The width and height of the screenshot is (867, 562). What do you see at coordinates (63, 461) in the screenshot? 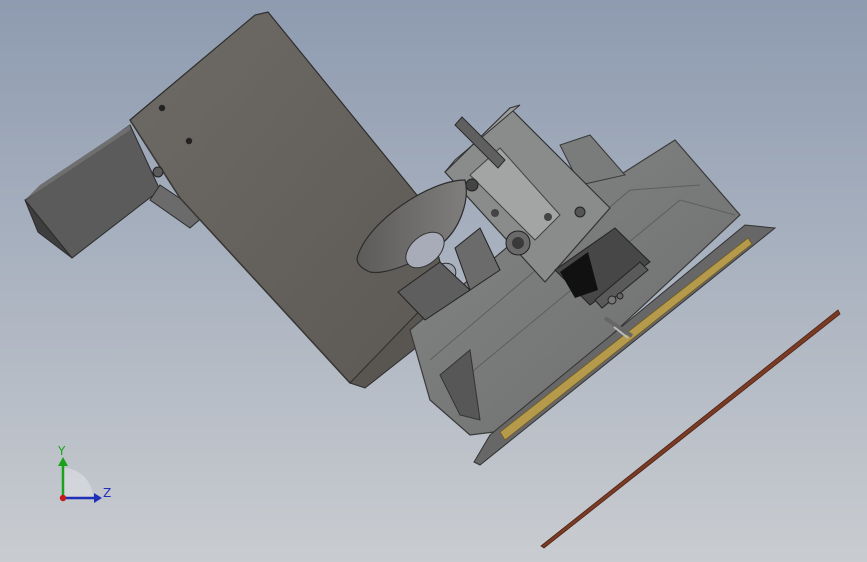
I see `y-axis-arrow` at bounding box center [63, 461].